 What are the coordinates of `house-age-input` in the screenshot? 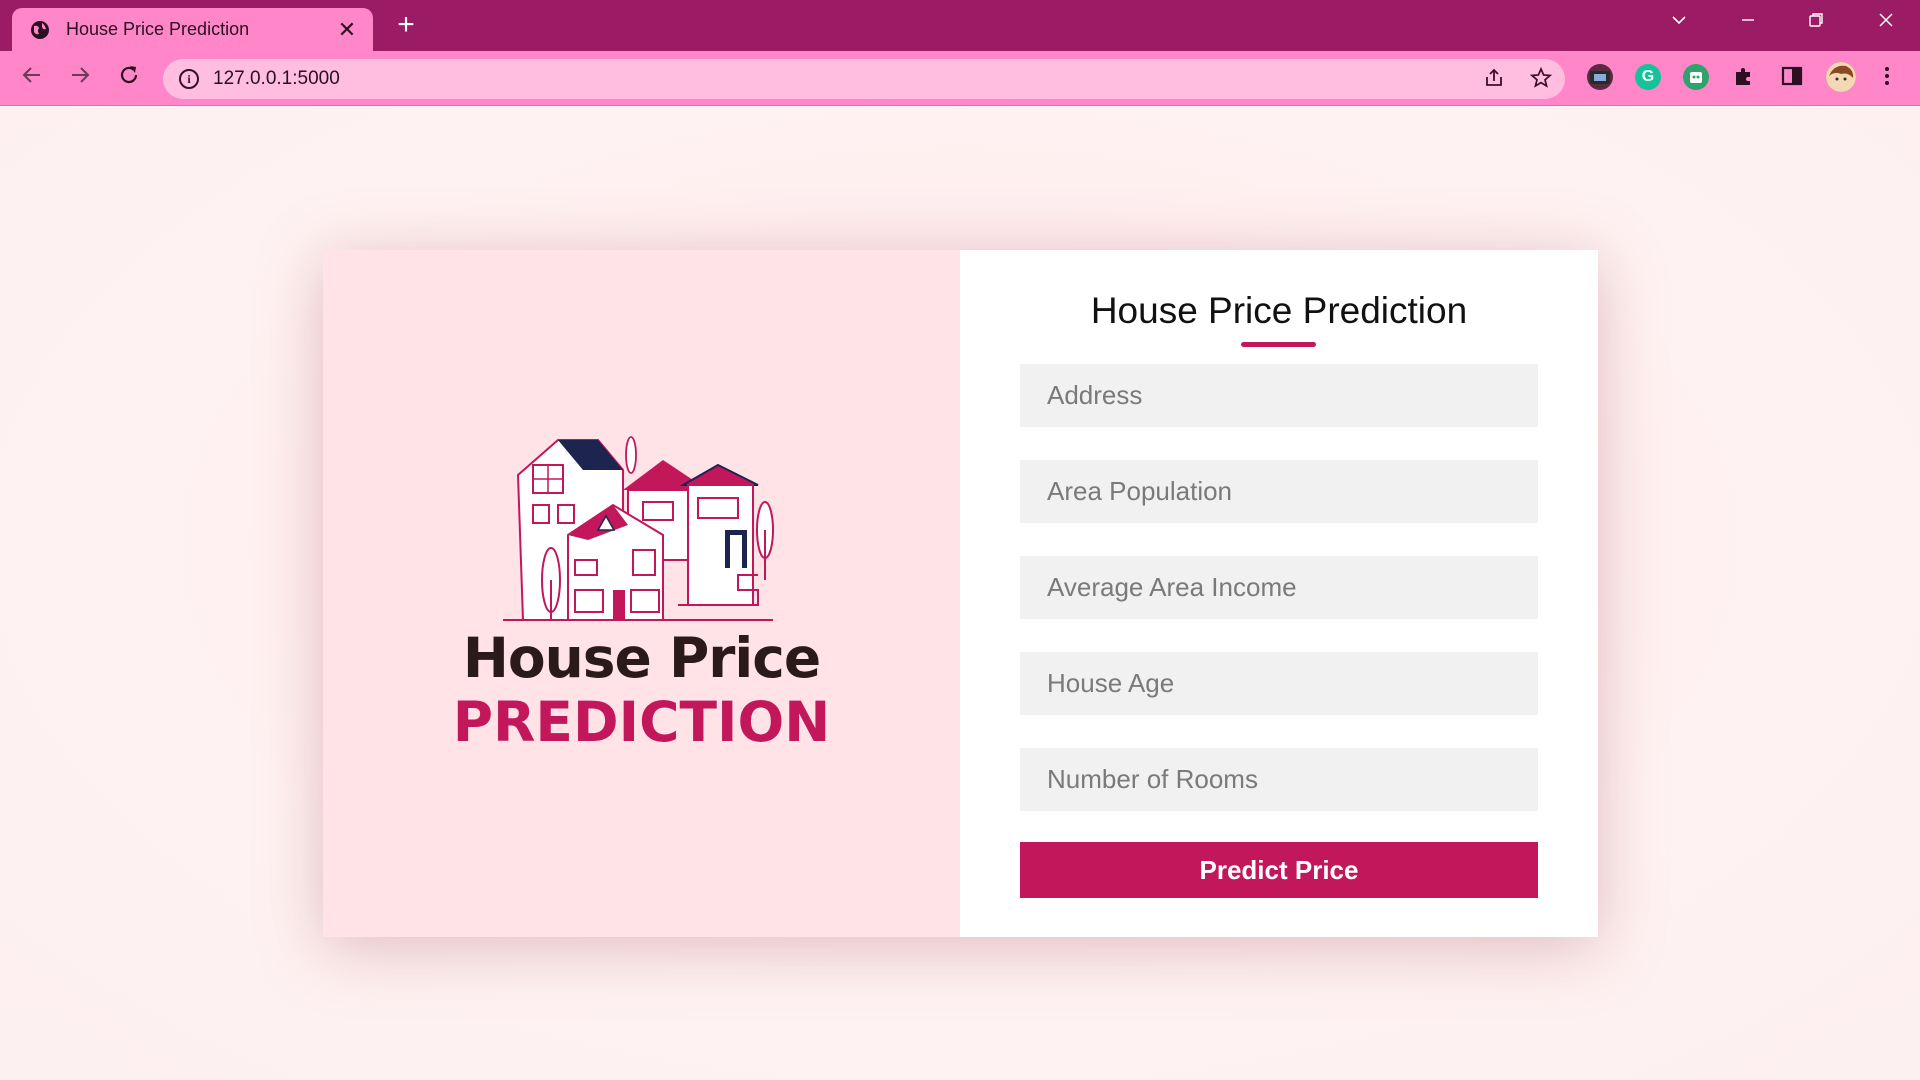 It's located at (1279, 683).